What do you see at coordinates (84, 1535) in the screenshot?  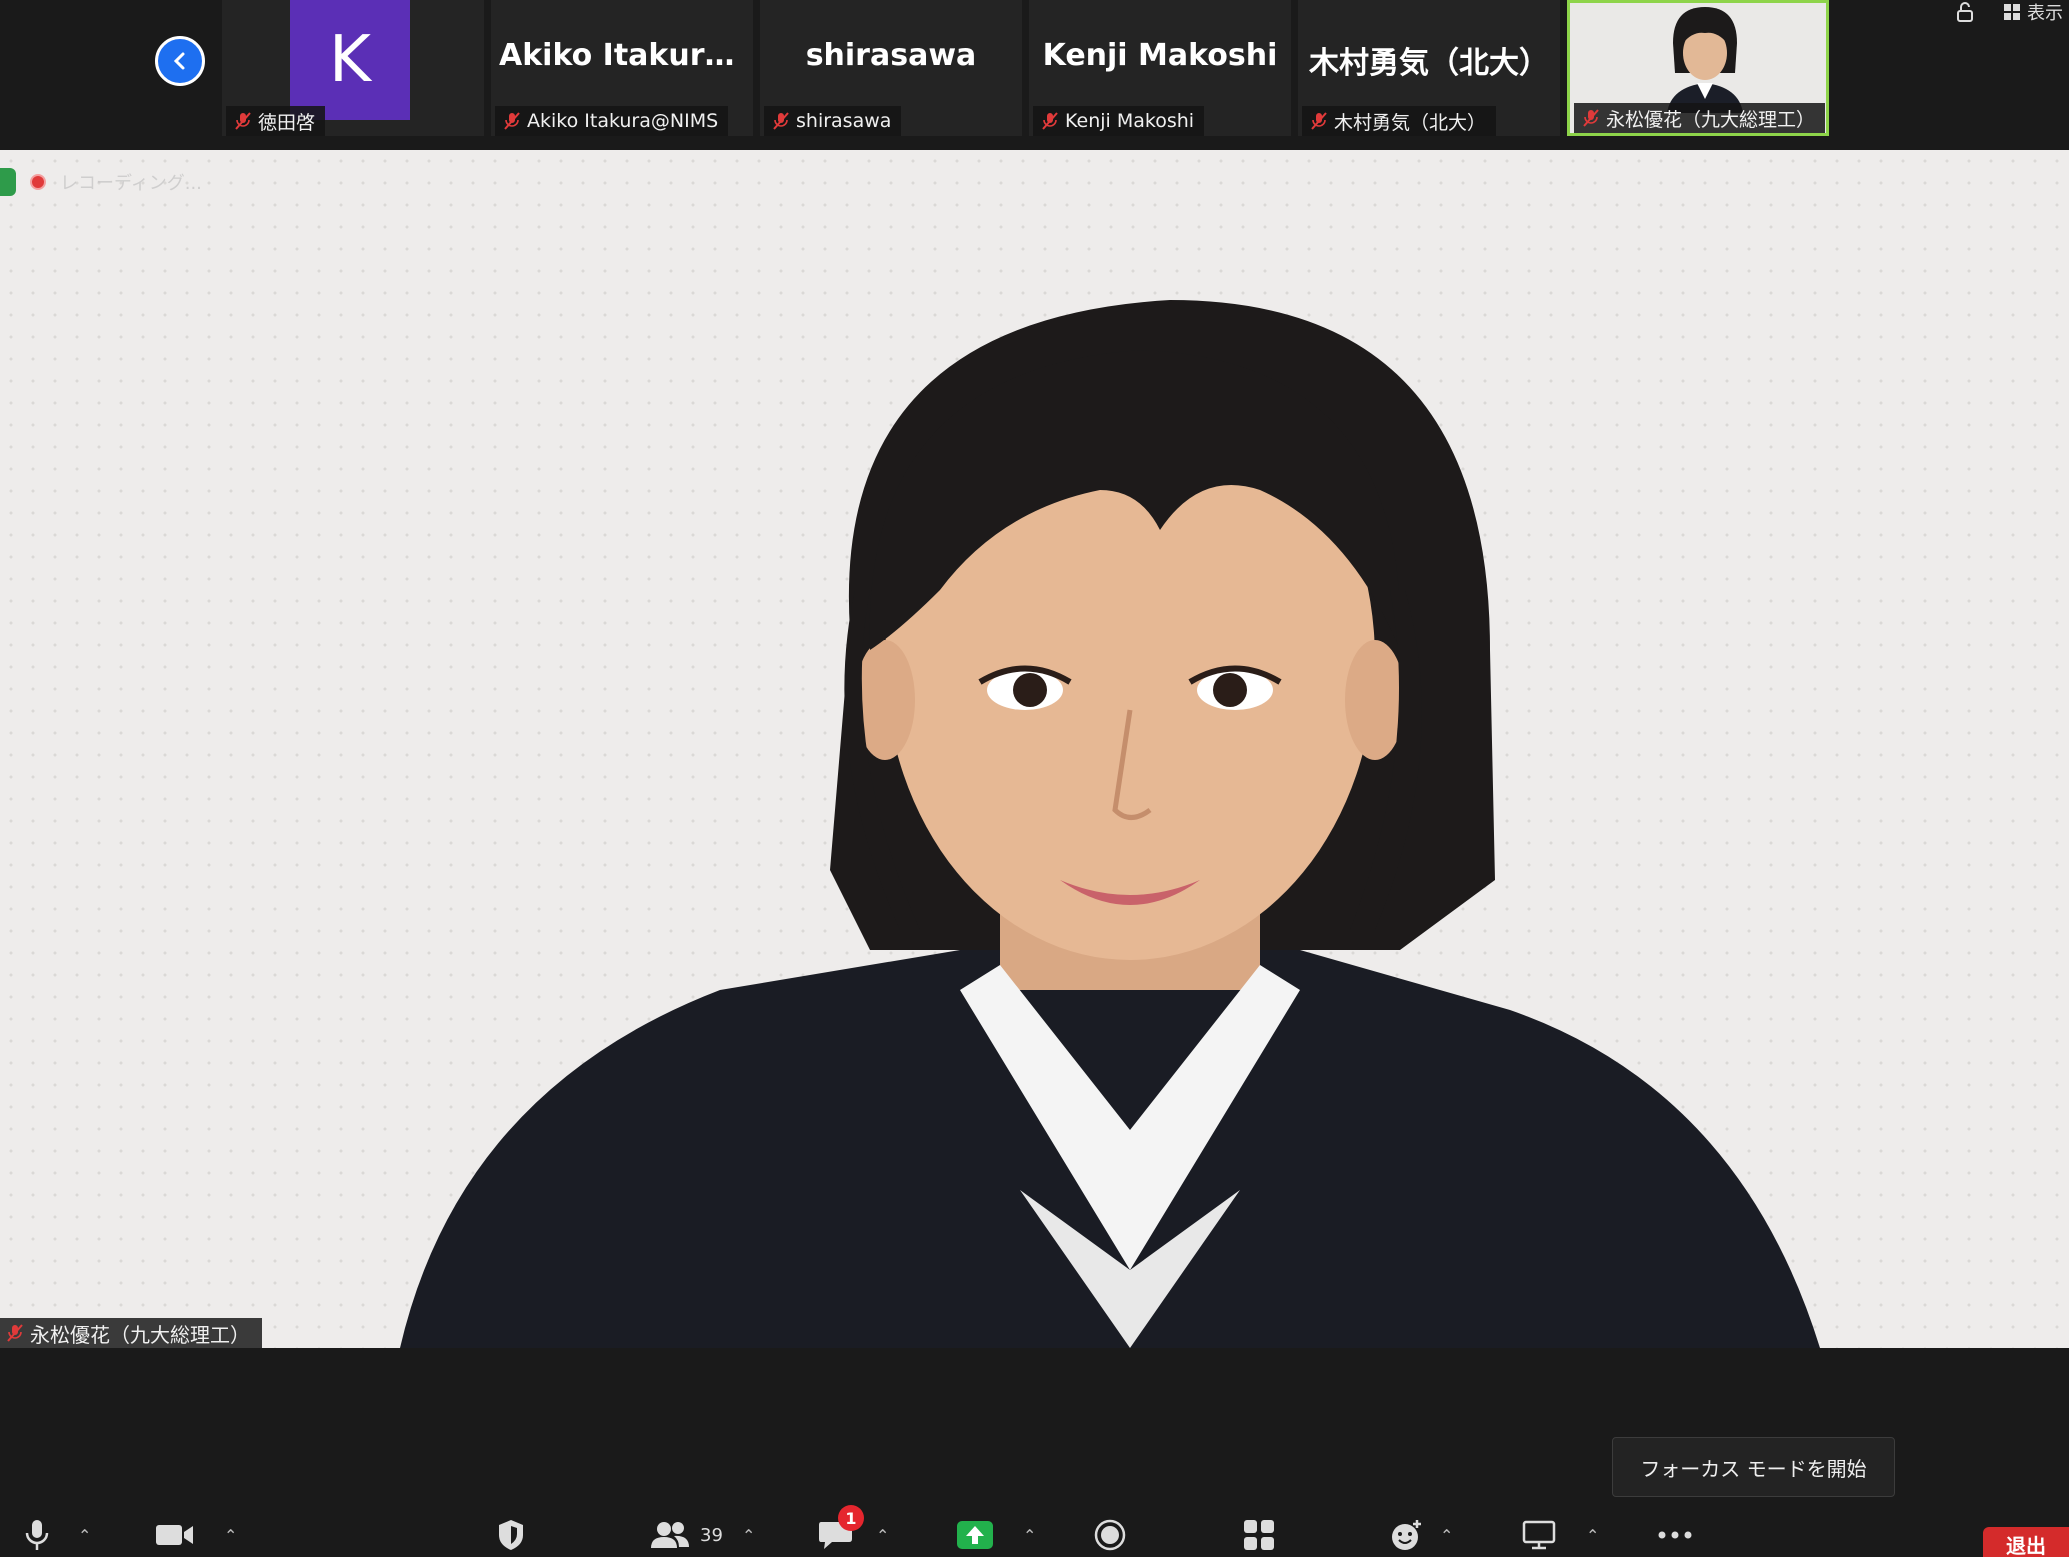 I see `audio-options-caret: ⌃` at bounding box center [84, 1535].